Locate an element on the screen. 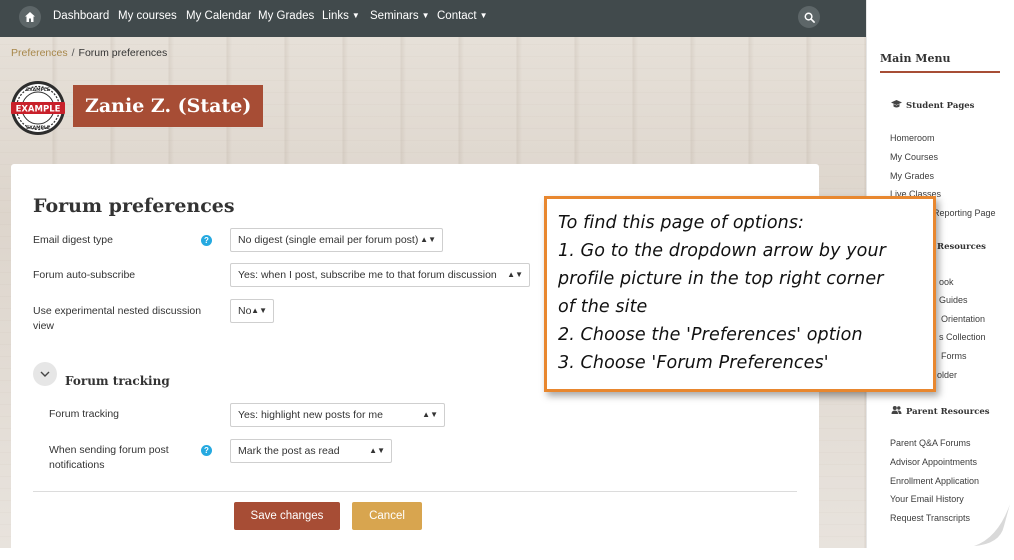 This screenshot has height=560, width=1014. callout-line: 2. Choose the 'Preferences' option is located at coordinates (710, 335).